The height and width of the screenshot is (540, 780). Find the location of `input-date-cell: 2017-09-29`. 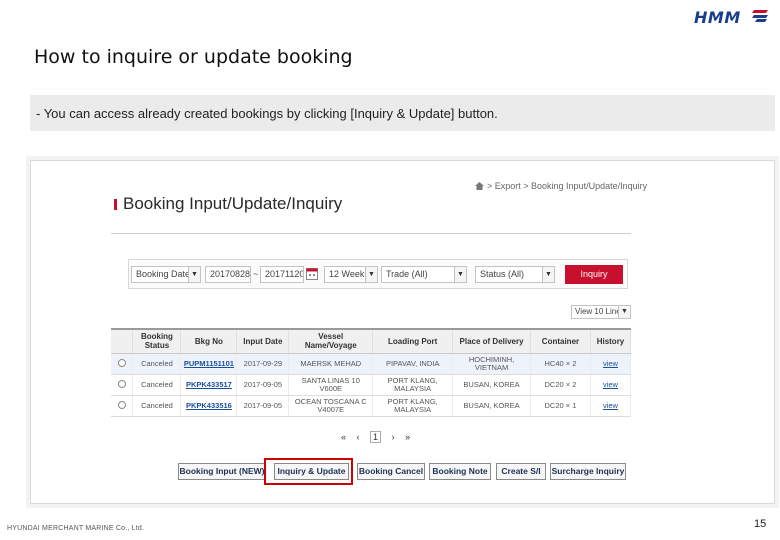

input-date-cell: 2017-09-29 is located at coordinates (263, 364).